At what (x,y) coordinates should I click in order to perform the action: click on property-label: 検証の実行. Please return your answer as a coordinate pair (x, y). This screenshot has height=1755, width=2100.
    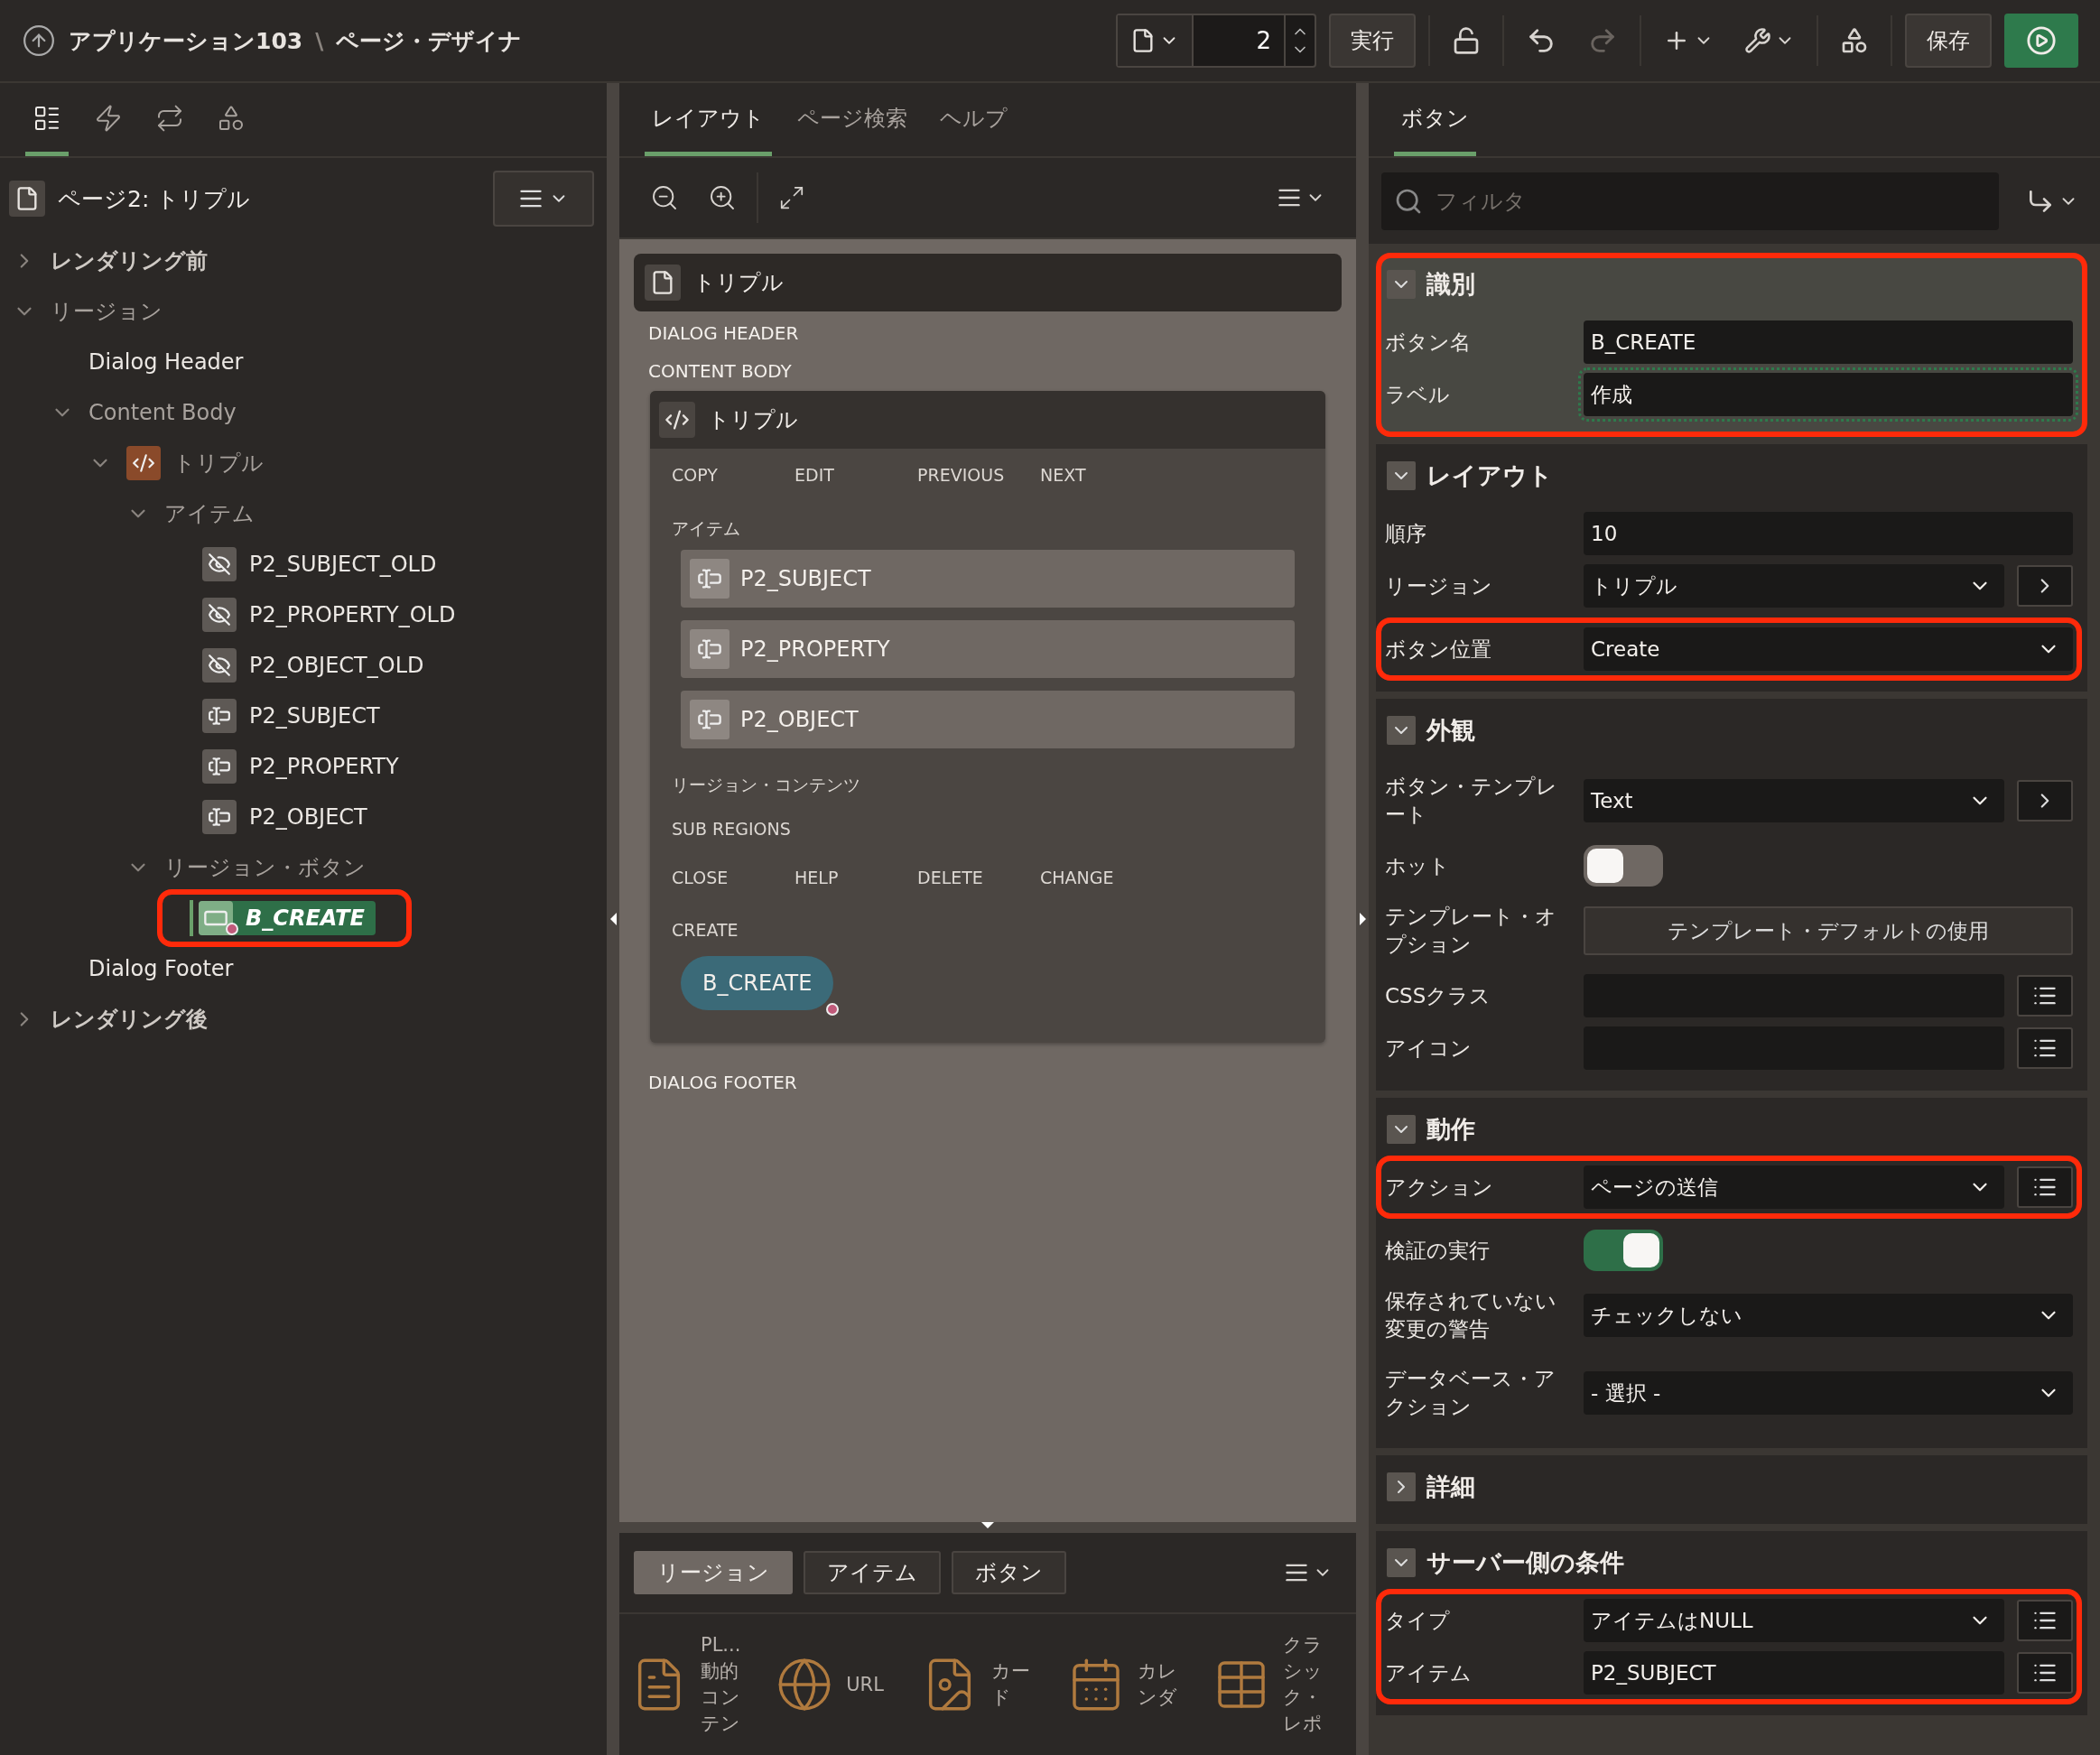
    Looking at the image, I should click on (1438, 1250).